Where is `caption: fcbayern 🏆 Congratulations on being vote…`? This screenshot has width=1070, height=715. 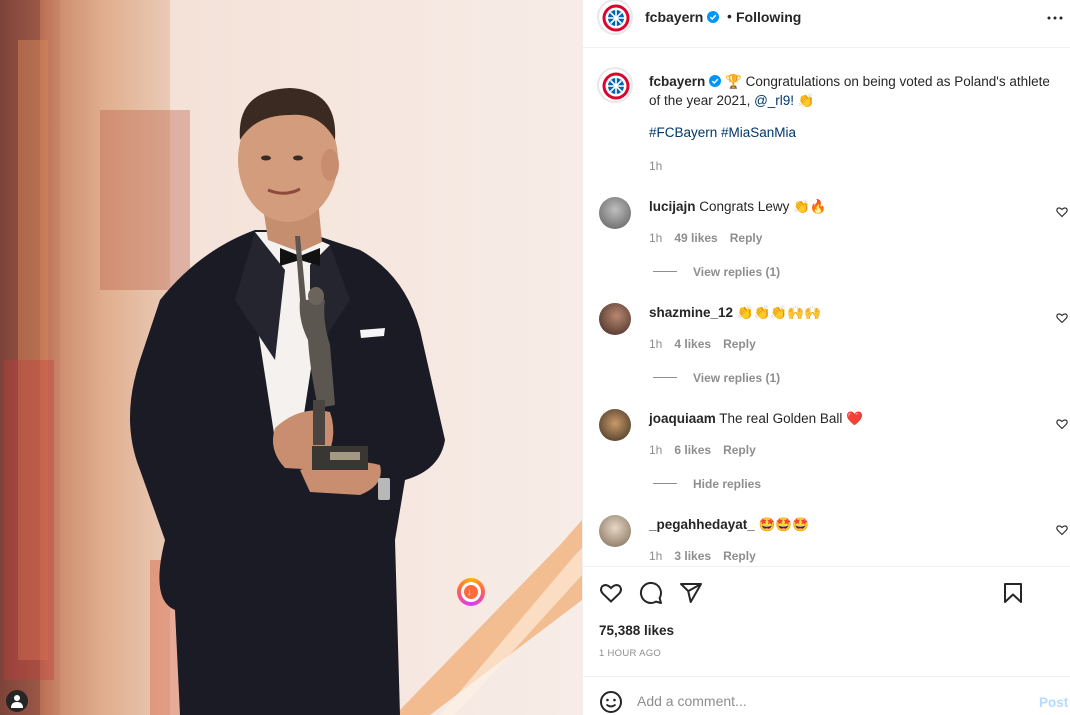 caption: fcbayern 🏆 Congratulations on being vote… is located at coordinates (856, 91).